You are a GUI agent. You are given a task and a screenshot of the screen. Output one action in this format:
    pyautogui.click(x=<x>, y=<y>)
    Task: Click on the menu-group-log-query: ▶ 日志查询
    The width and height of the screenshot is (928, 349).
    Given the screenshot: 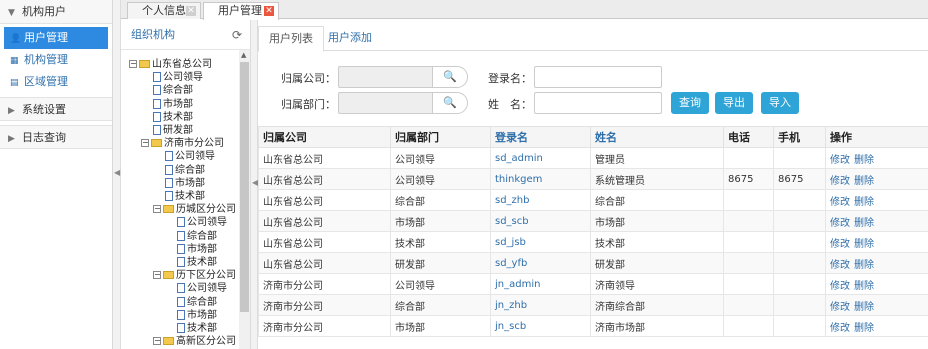 What is the action you would take?
    pyautogui.click(x=56, y=137)
    